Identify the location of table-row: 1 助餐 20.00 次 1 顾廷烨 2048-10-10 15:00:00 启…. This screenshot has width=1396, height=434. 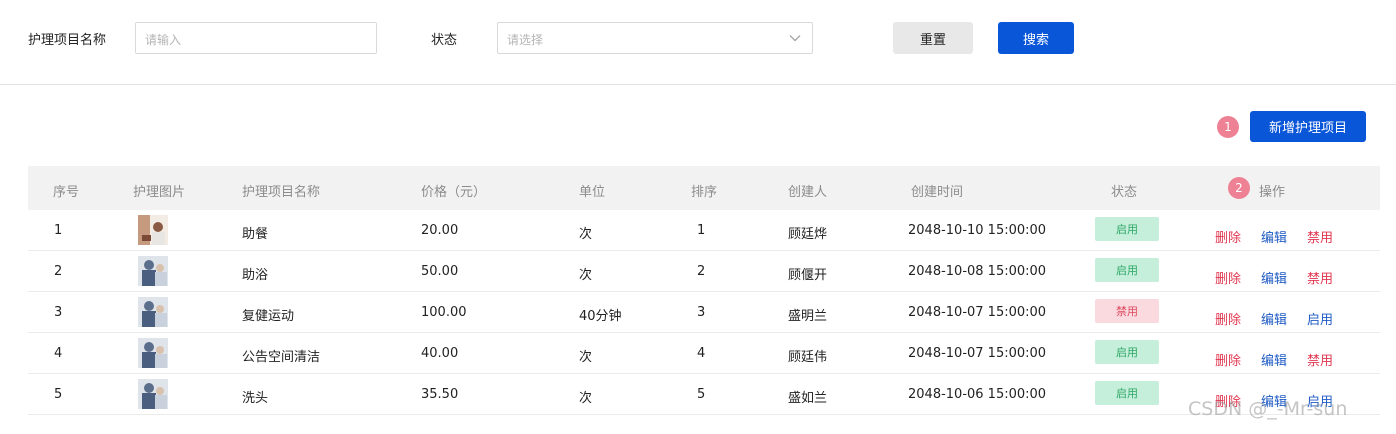
(704, 230).